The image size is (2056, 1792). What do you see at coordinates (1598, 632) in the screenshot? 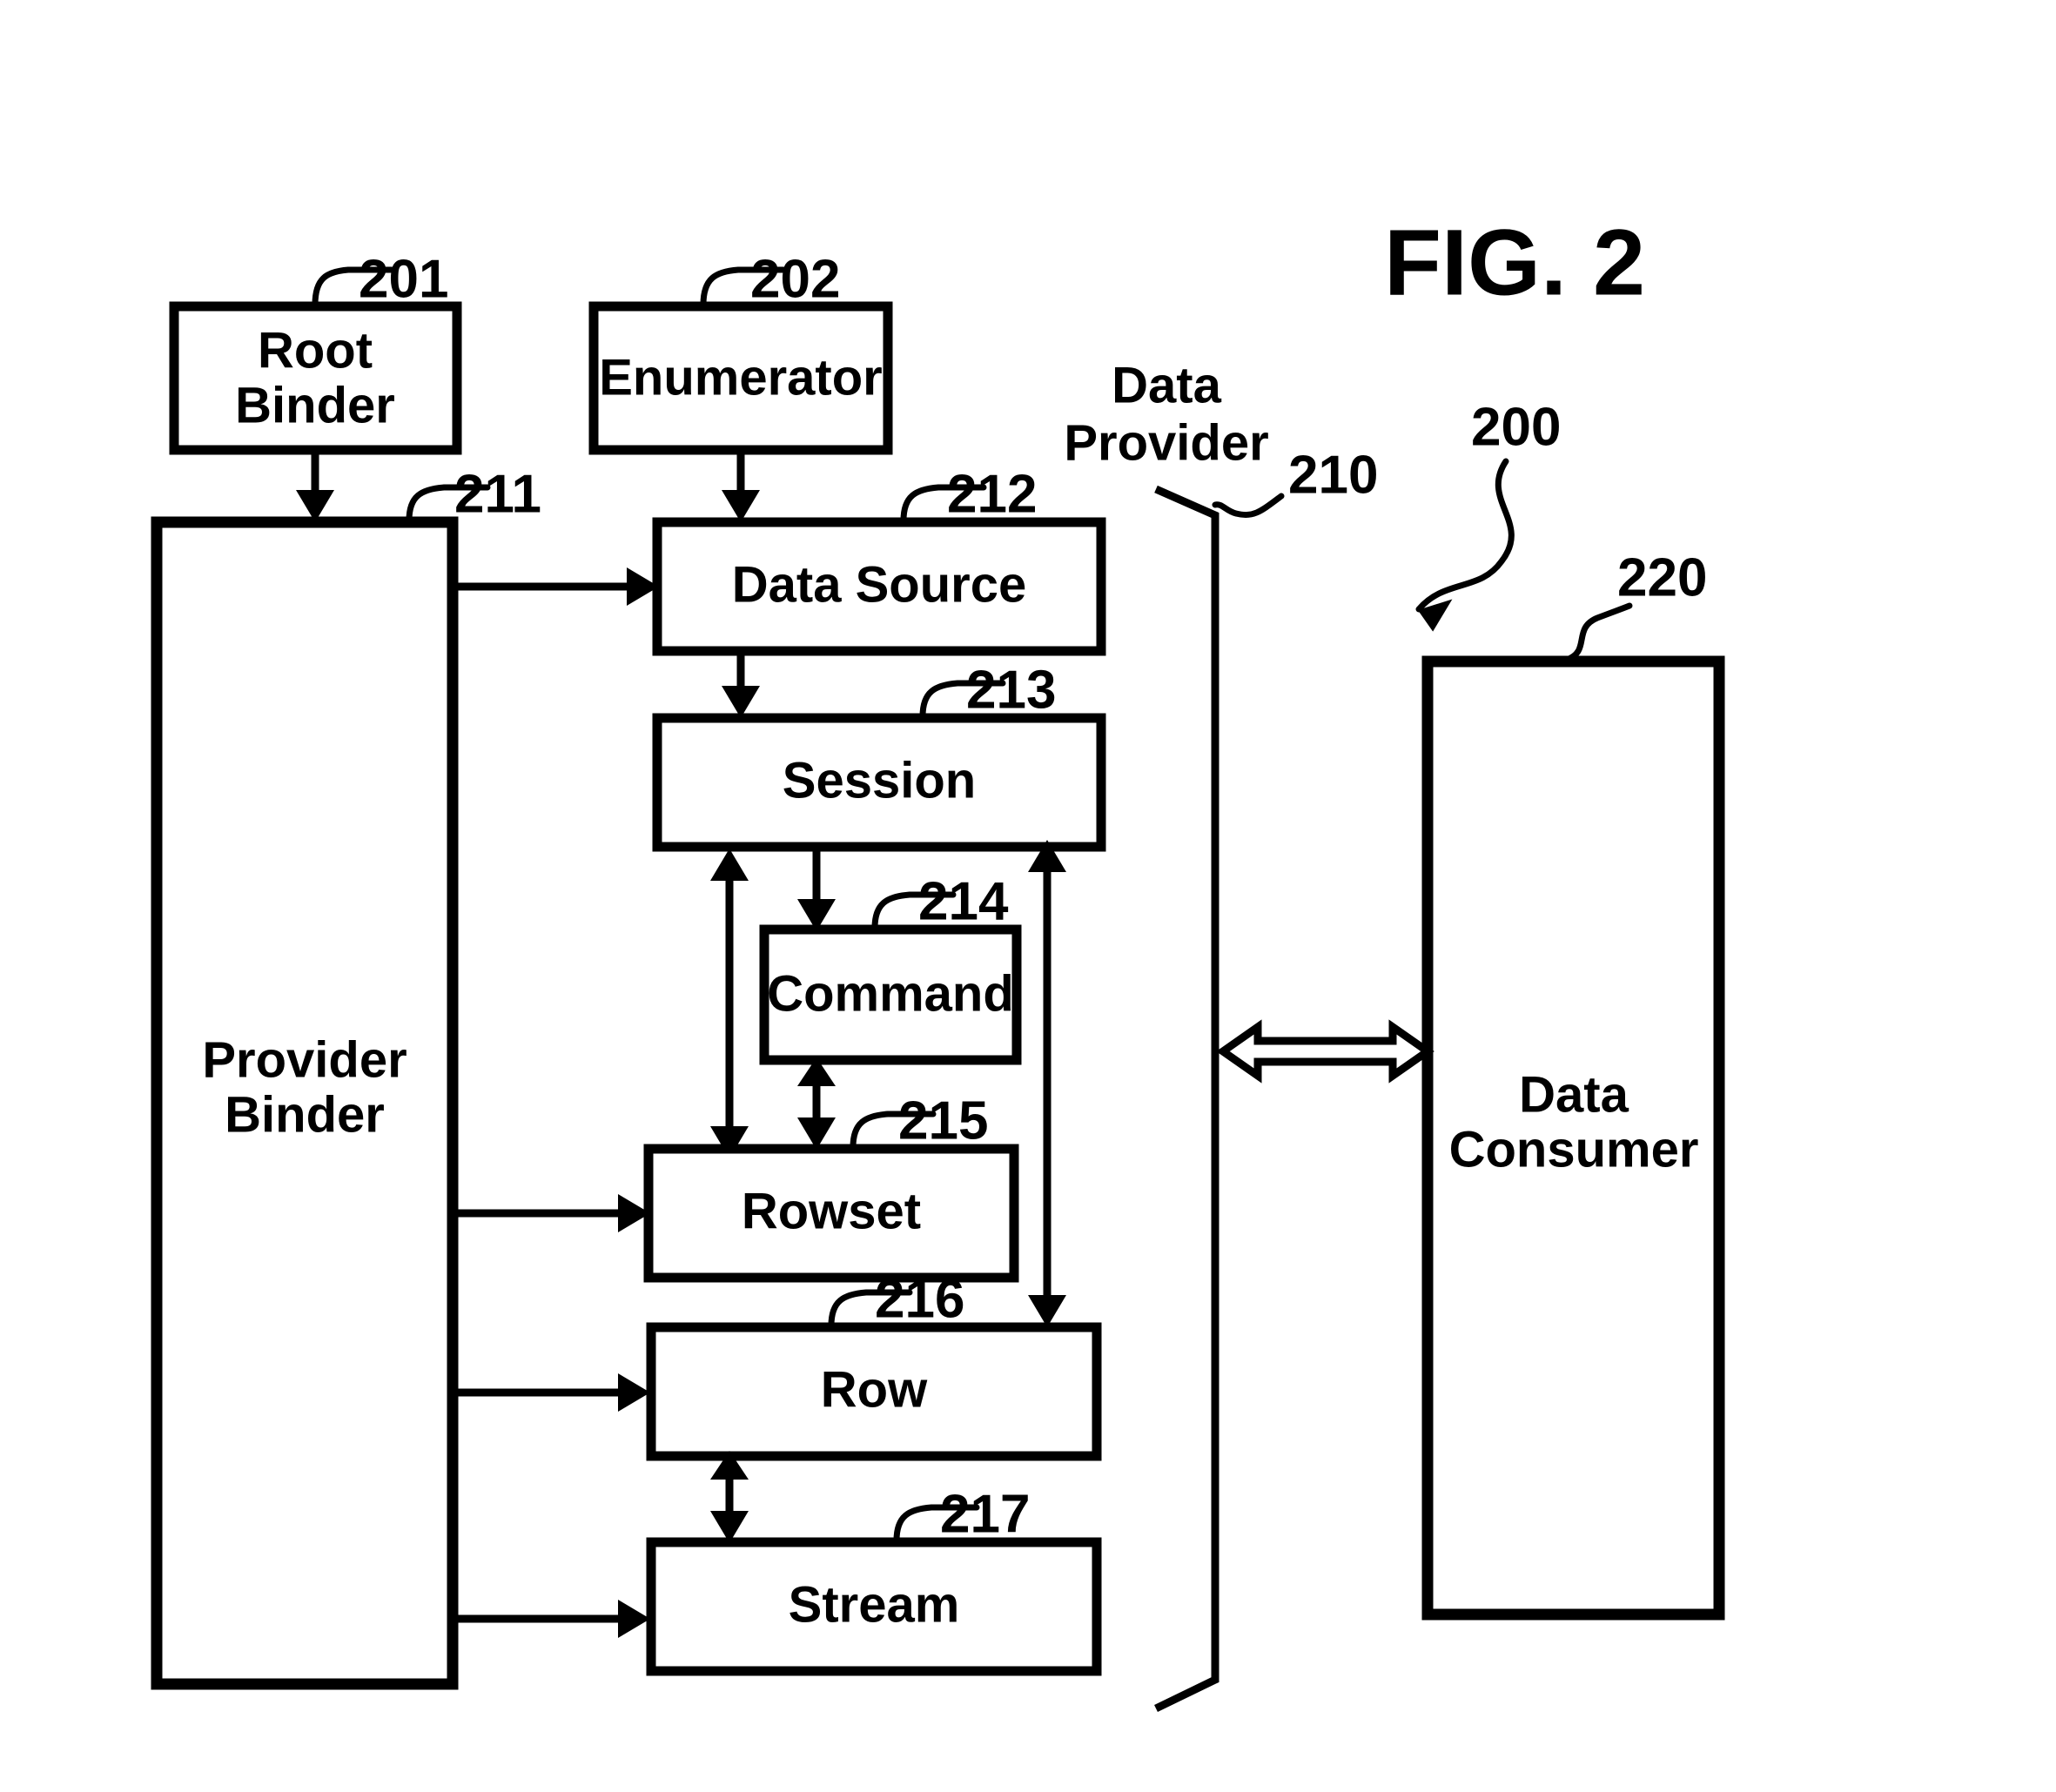
I see `data-consumer-ref-leader` at bounding box center [1598, 632].